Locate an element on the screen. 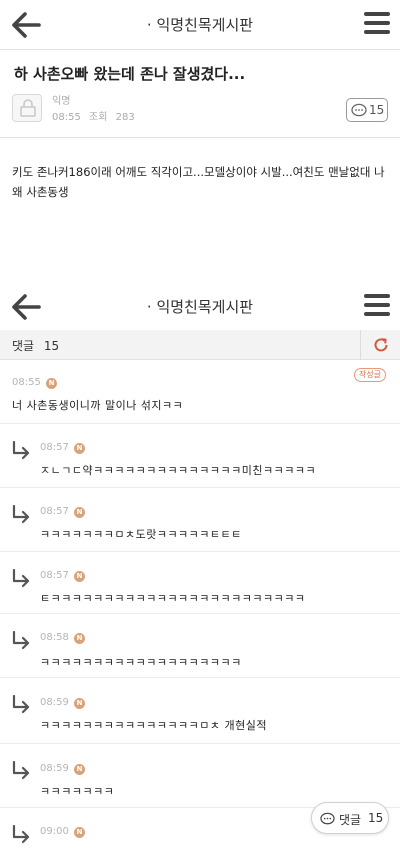 Image resolution: width=400 pixels, height=851 pixels. post-time: 08:55 is located at coordinates (66, 117).